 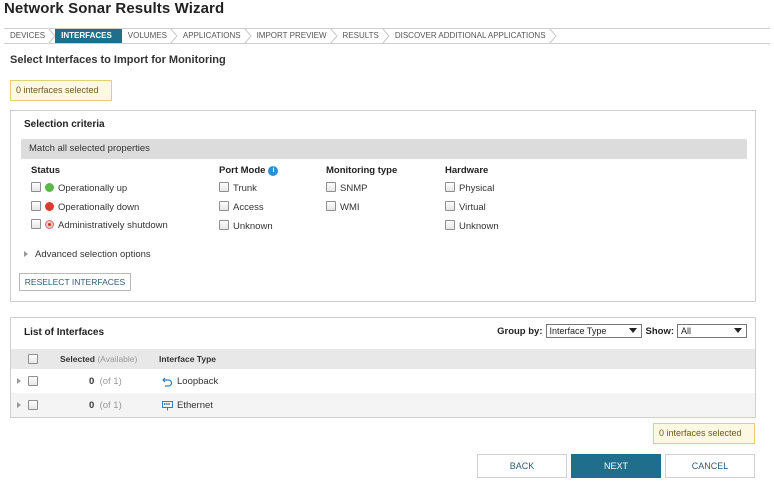 I want to click on option-label: Physical, so click(x=477, y=188).